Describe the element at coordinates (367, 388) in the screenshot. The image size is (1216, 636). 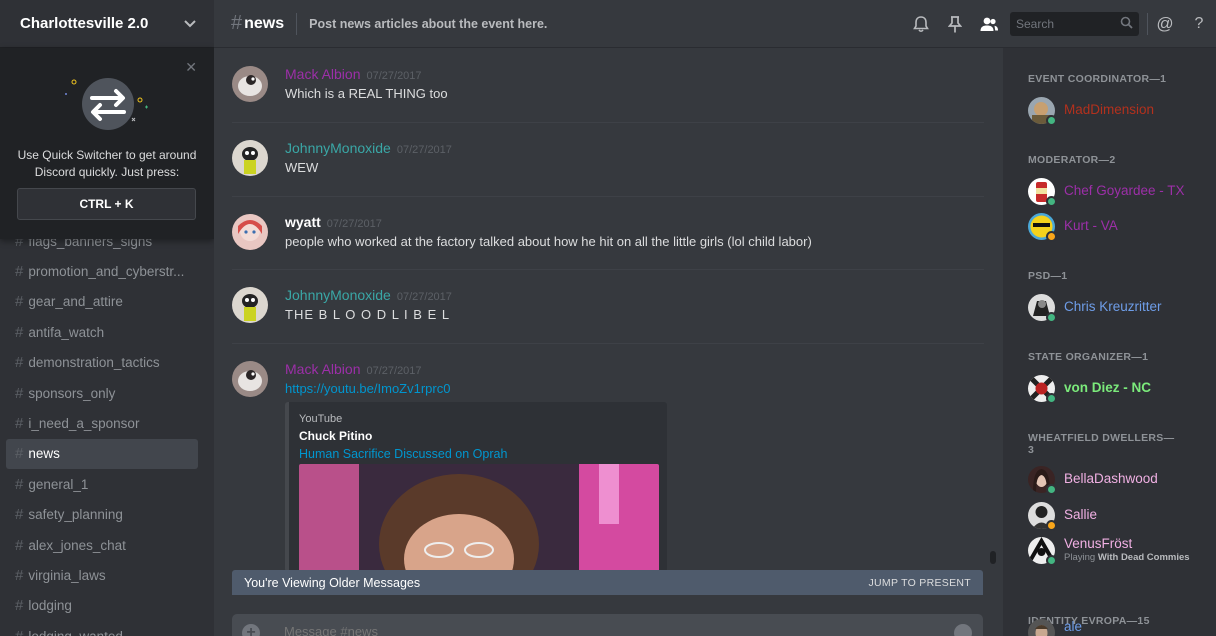
I see `message-link: https://youtu.be/ImoZv1rprc0` at that location.